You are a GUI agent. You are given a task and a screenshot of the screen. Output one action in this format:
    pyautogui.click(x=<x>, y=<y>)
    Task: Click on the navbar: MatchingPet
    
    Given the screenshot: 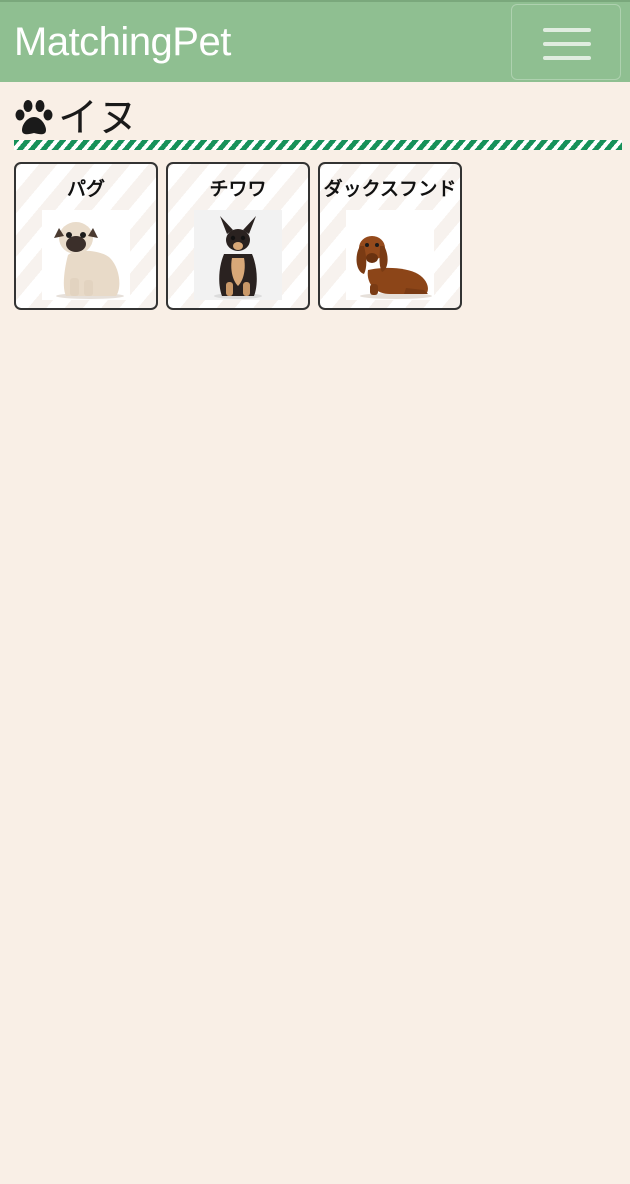 What is the action you would take?
    pyautogui.click(x=315, y=41)
    